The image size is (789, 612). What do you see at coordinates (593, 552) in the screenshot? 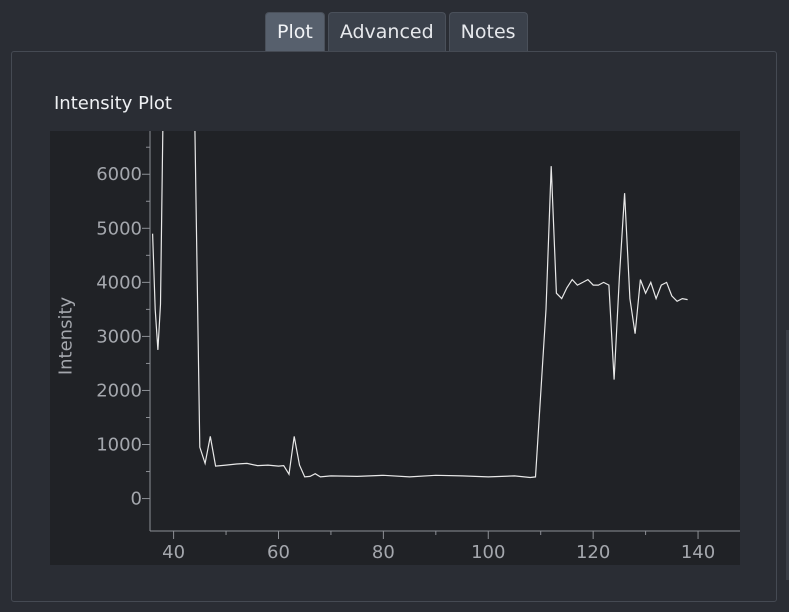
I see `x-tick-label: 120` at bounding box center [593, 552].